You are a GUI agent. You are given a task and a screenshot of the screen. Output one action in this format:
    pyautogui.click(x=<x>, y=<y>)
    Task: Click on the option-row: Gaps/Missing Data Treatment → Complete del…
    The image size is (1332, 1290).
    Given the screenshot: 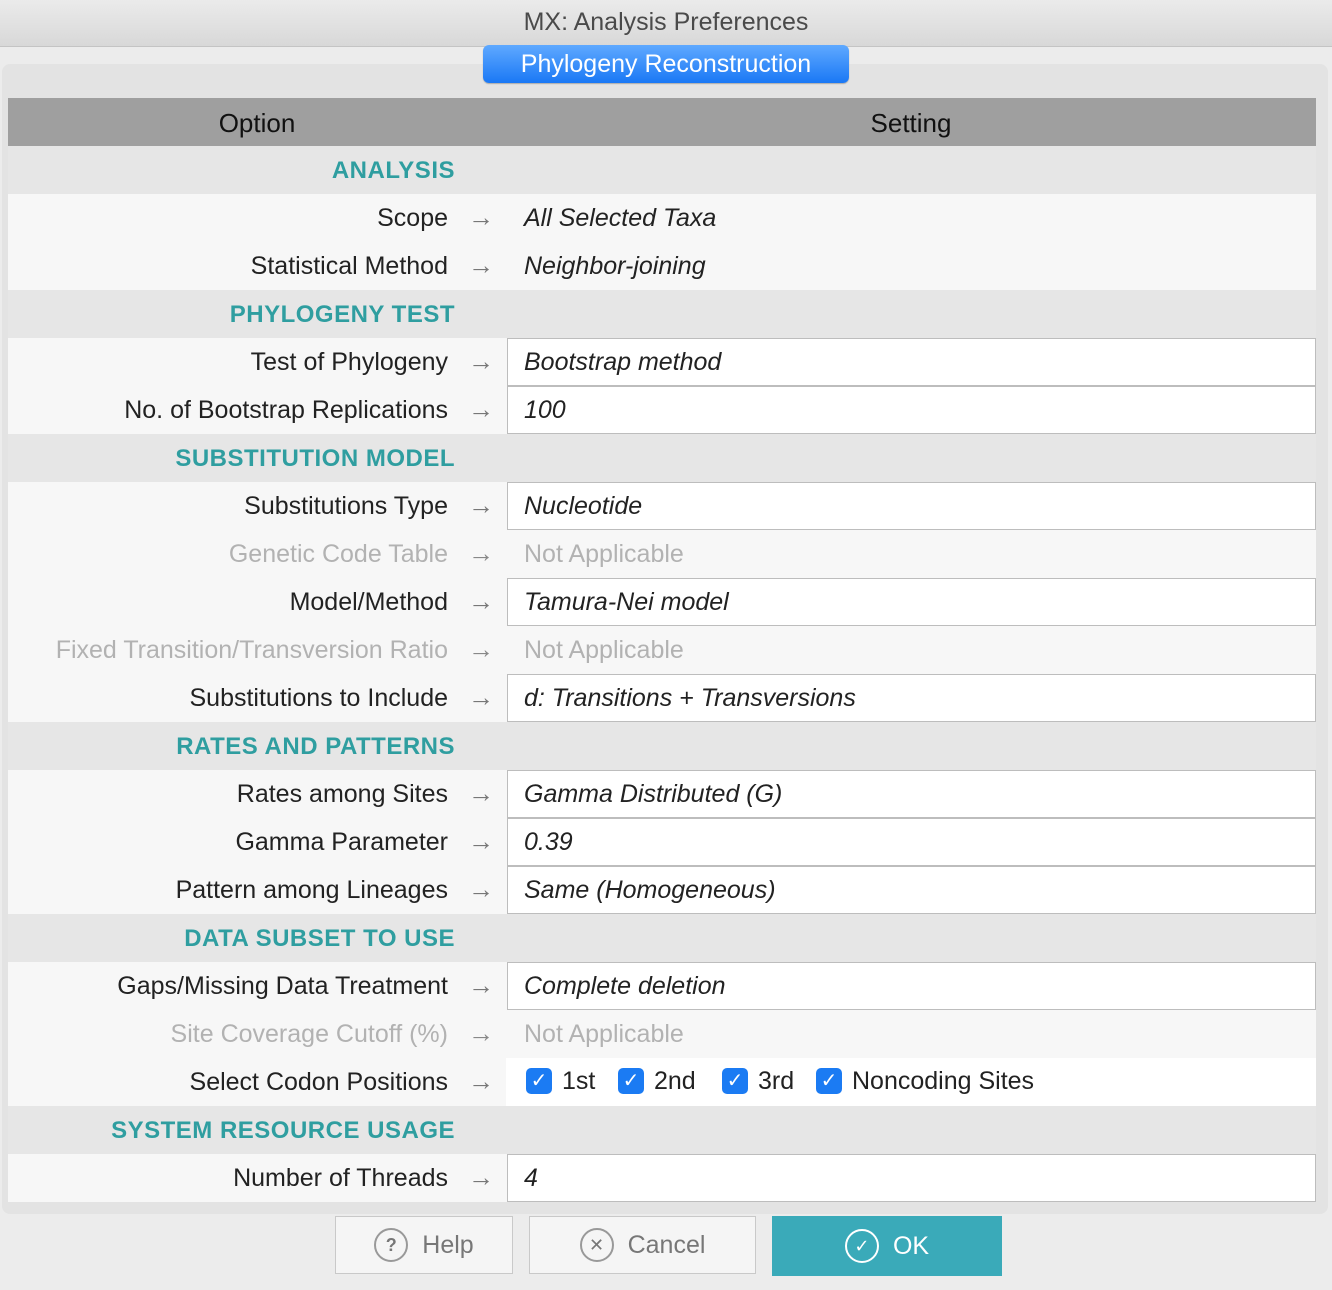 What is the action you would take?
    pyautogui.click(x=662, y=986)
    